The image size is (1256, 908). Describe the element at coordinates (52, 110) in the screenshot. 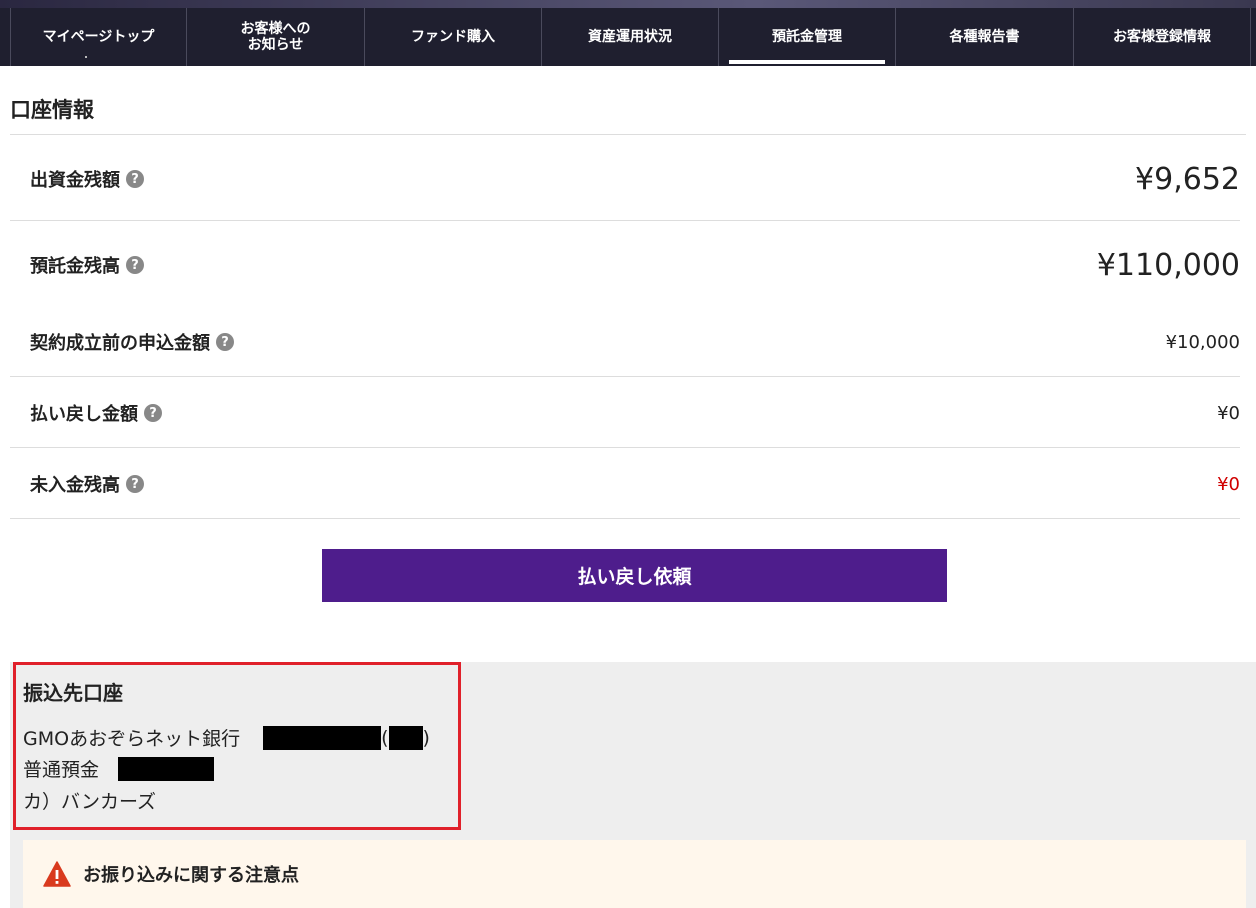

I see `page-title: 口座情報` at that location.